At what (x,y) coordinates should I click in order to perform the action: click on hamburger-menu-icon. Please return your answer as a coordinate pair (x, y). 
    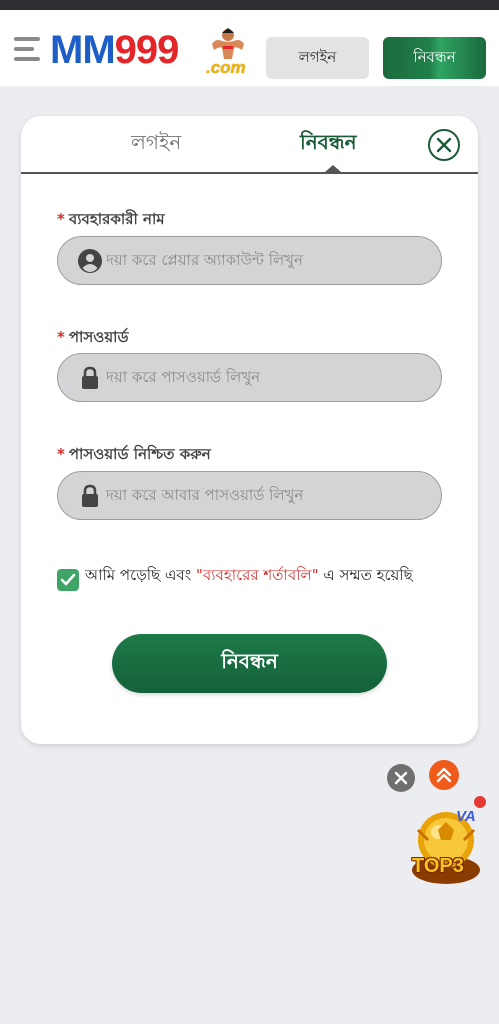
    Looking at the image, I should click on (28, 49).